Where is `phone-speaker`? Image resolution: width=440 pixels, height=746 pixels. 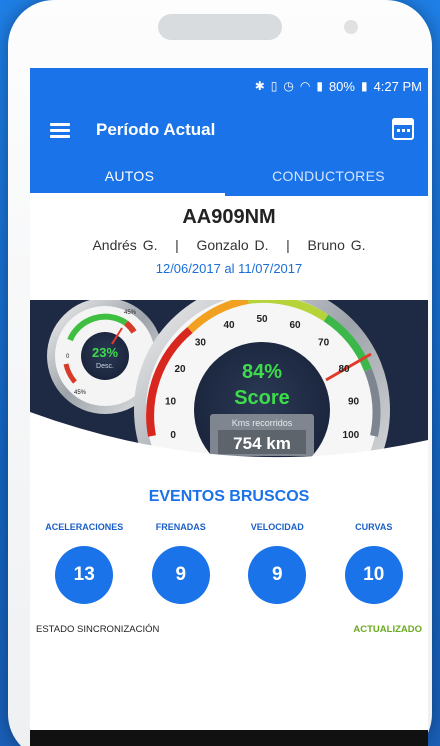 phone-speaker is located at coordinates (220, 27).